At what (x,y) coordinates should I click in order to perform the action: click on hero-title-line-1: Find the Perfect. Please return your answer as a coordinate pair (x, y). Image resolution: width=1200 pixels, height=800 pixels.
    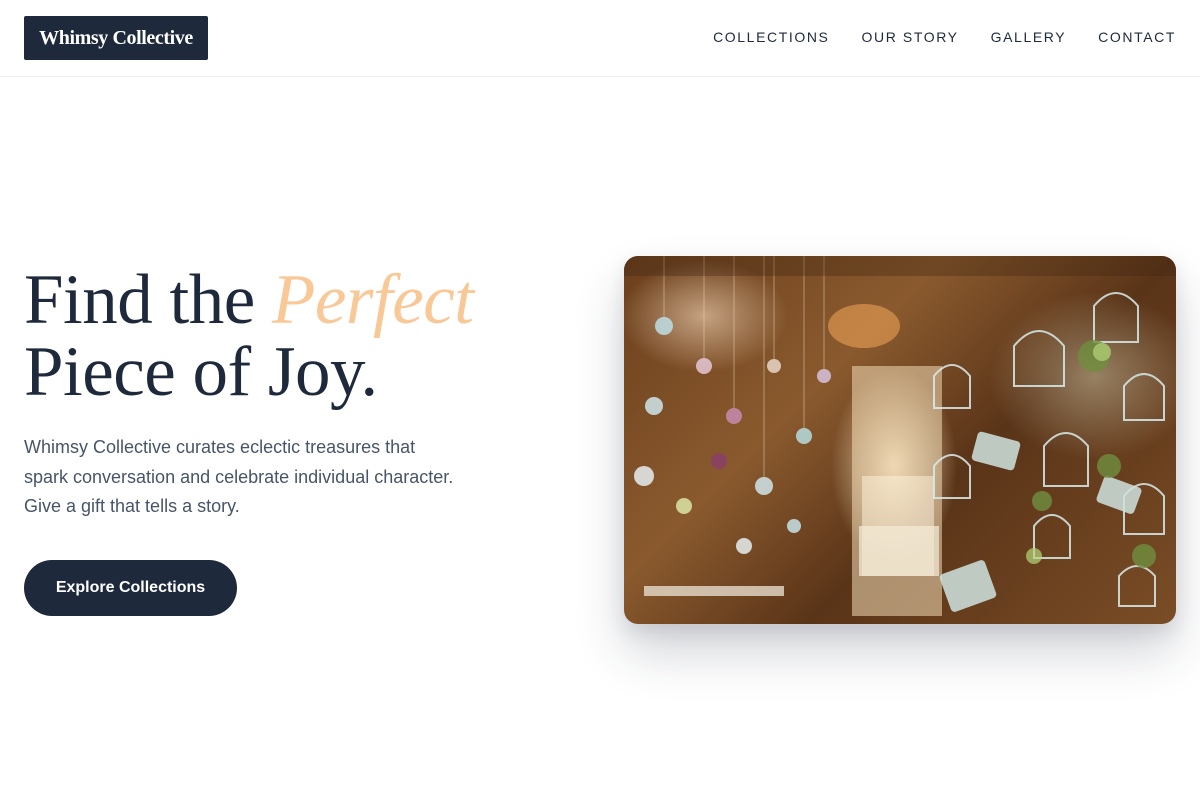
    Looking at the image, I should click on (304, 300).